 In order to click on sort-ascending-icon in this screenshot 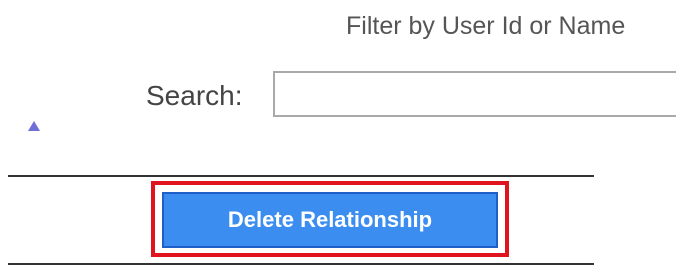, I will do `click(34, 126)`.